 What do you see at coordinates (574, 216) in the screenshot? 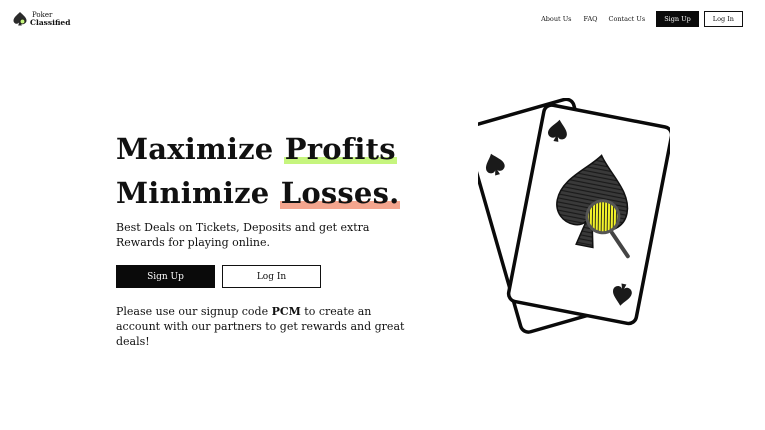
I see `playing-cards-spade-magnifier-icon` at bounding box center [574, 216].